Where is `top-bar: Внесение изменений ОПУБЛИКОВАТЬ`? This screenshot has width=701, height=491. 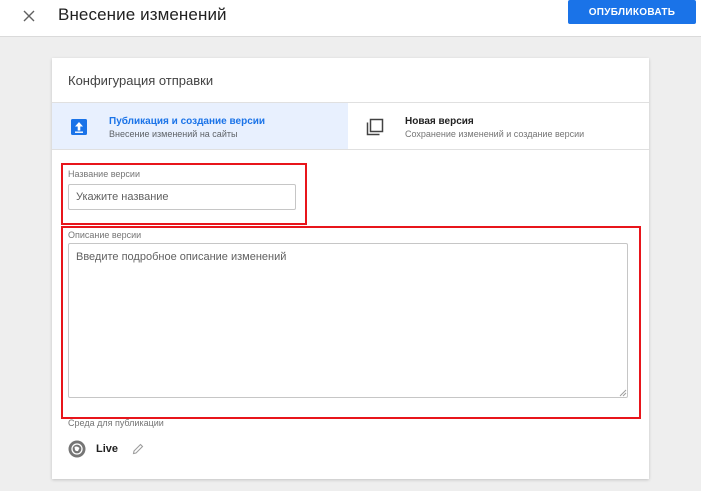 top-bar: Внесение изменений ОПУБЛИКОВАТЬ is located at coordinates (350, 18).